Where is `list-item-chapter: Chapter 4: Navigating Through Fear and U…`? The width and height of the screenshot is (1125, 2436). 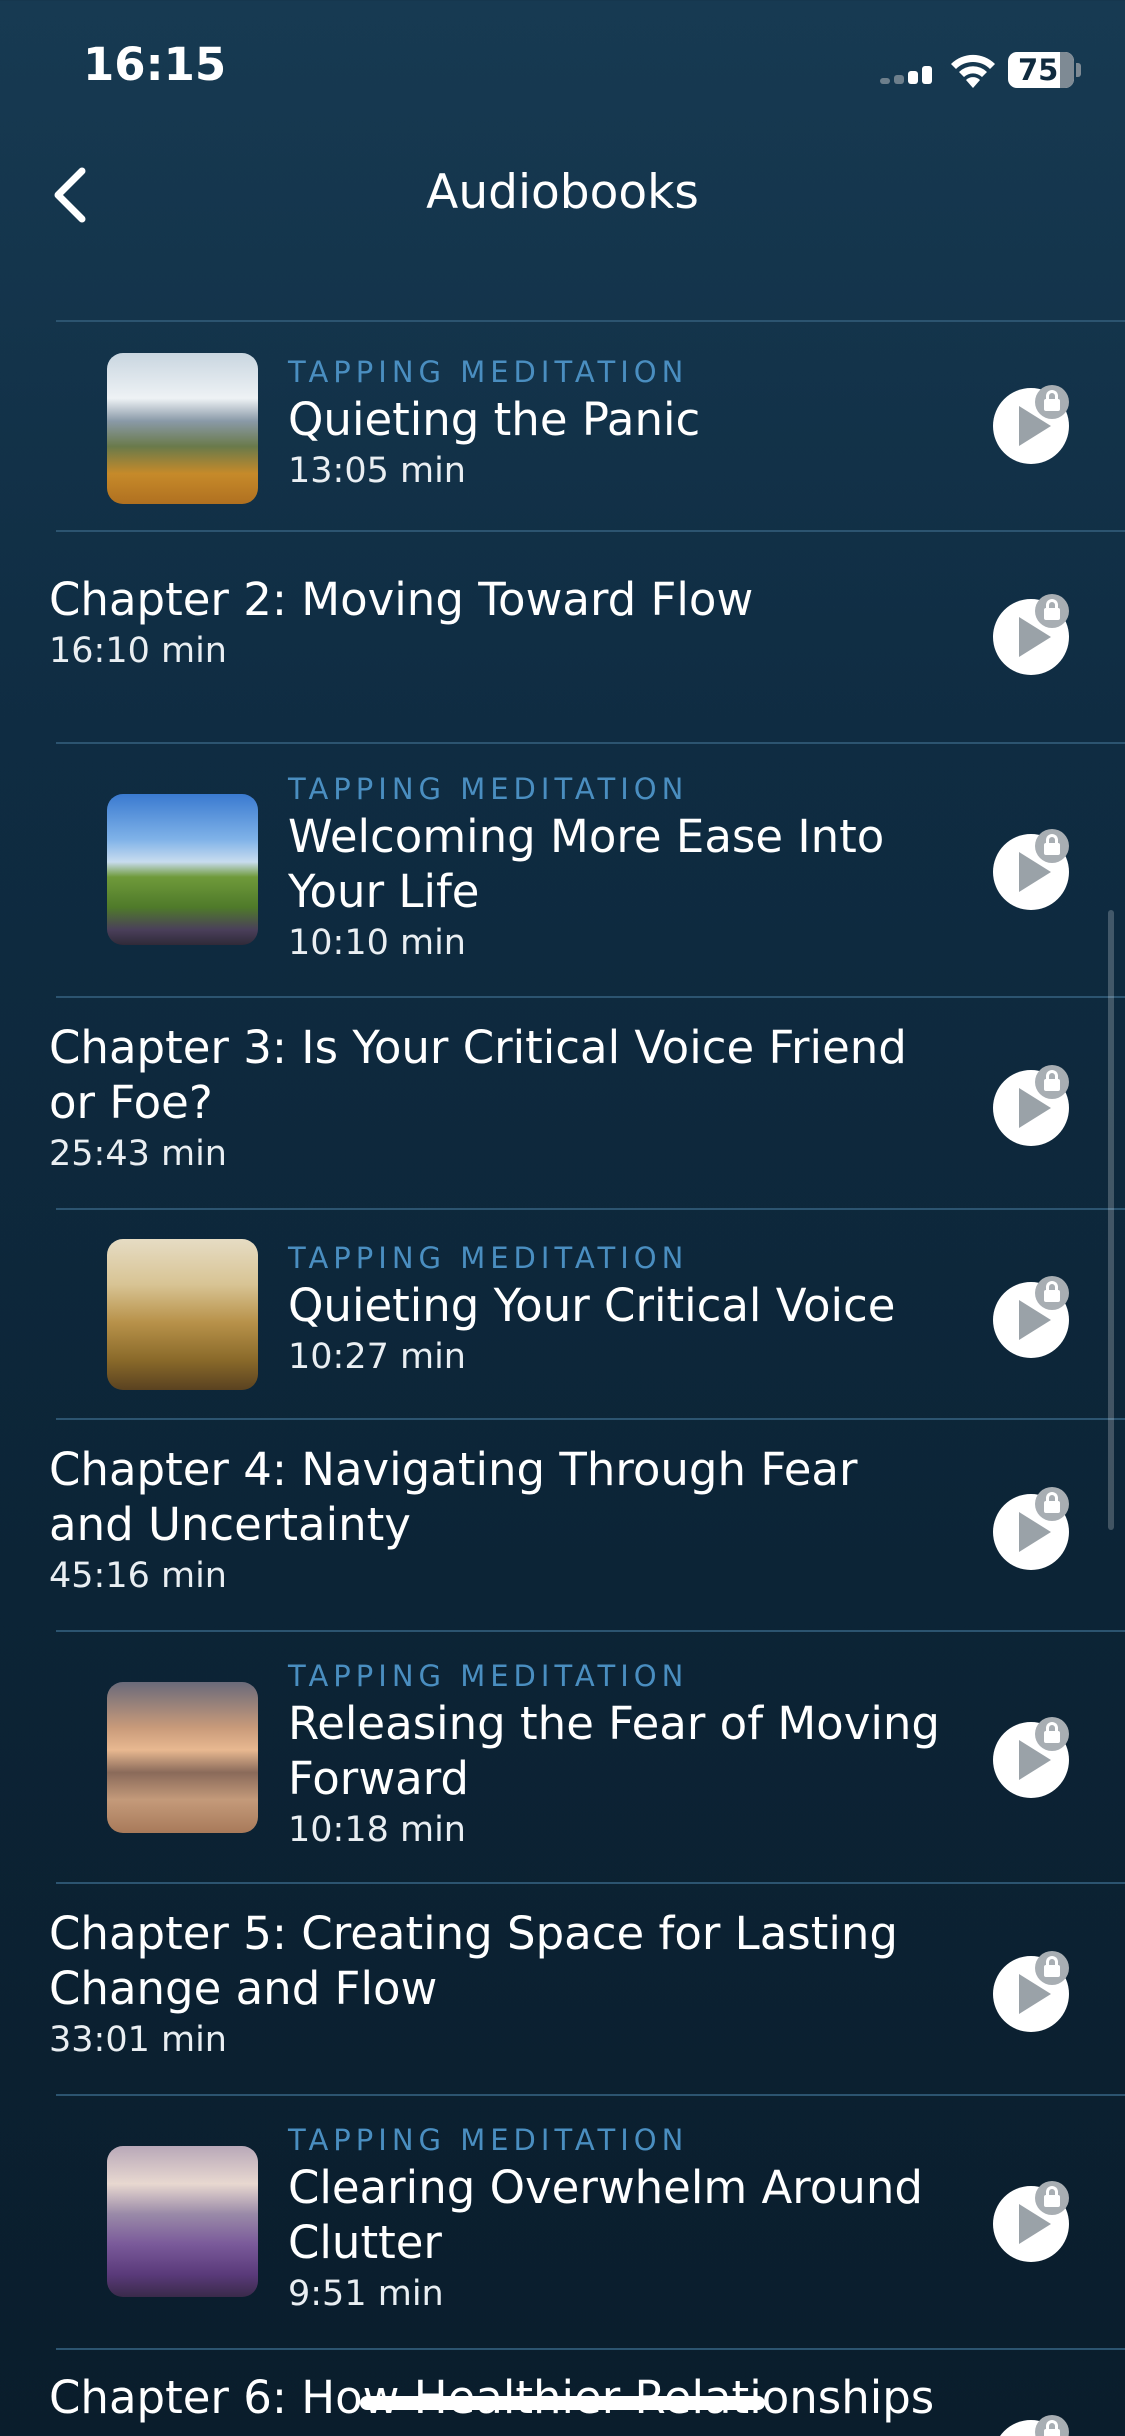
list-item-chapter: Chapter 4: Navigating Through Fear and U… is located at coordinates (562, 1525).